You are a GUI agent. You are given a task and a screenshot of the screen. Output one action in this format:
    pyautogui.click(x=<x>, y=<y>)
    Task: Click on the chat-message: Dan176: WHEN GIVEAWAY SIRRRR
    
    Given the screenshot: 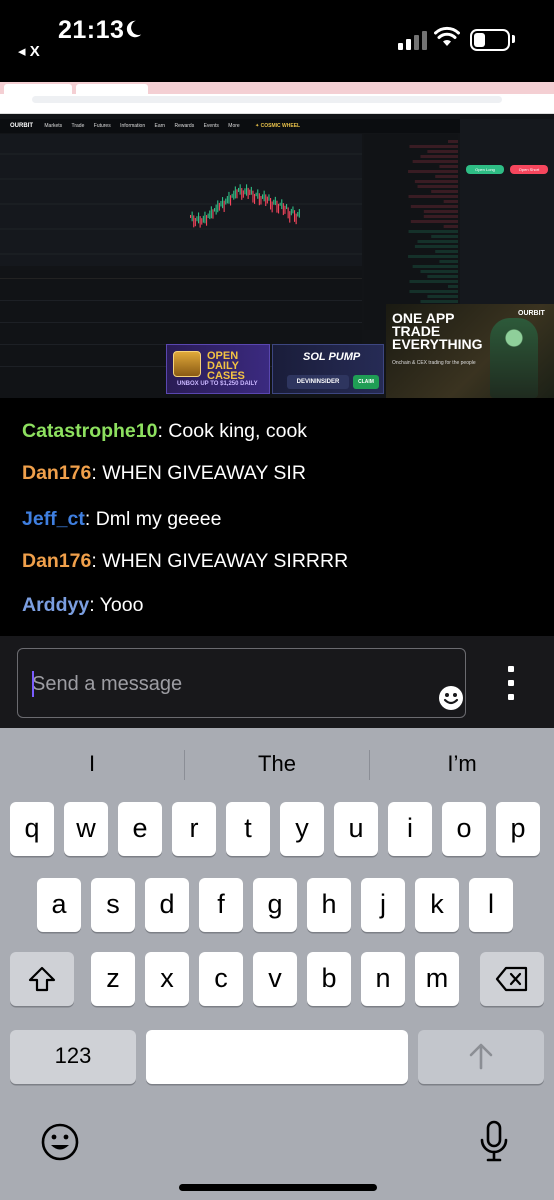 What is the action you would take?
    pyautogui.click(x=185, y=561)
    